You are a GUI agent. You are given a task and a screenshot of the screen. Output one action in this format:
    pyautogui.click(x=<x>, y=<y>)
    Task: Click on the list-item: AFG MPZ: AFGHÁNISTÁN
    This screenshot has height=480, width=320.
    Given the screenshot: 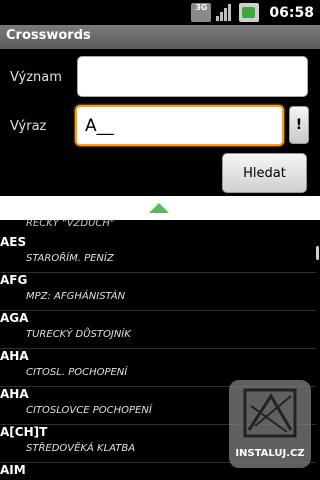 What is the action you would take?
    pyautogui.click(x=158, y=291)
    